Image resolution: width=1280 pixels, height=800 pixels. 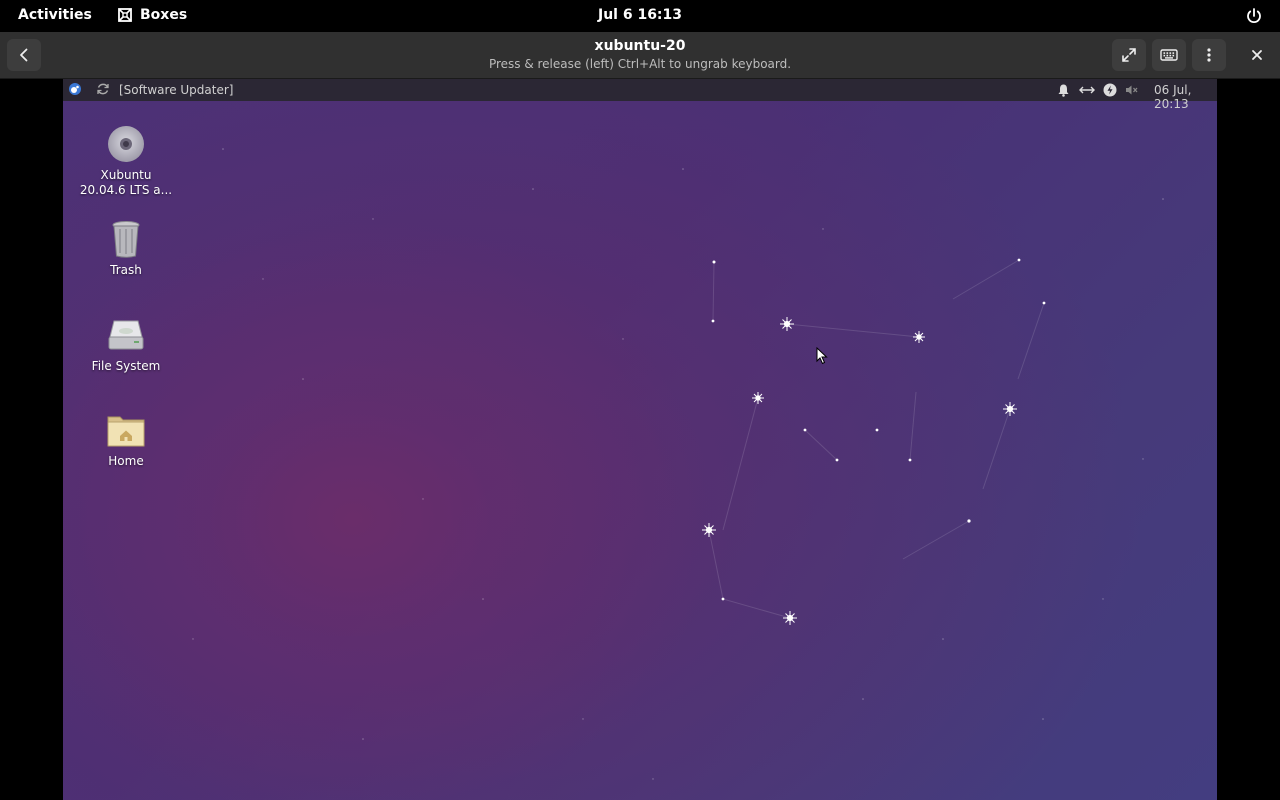 I want to click on notifications-tray, so click(x=1063, y=91).